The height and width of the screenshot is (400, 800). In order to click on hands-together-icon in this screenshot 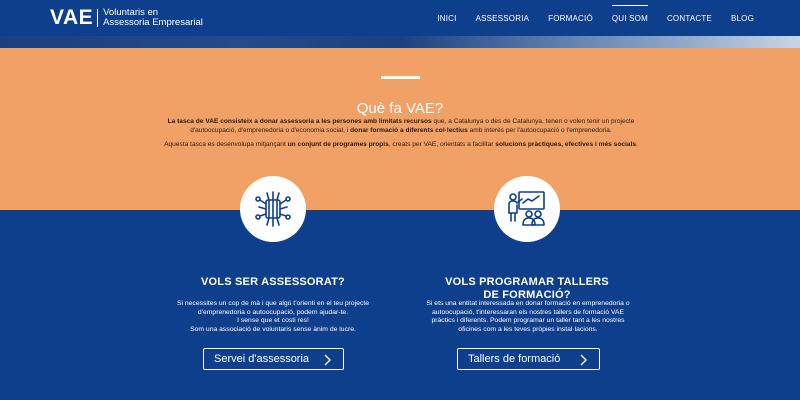, I will do `click(273, 209)`.